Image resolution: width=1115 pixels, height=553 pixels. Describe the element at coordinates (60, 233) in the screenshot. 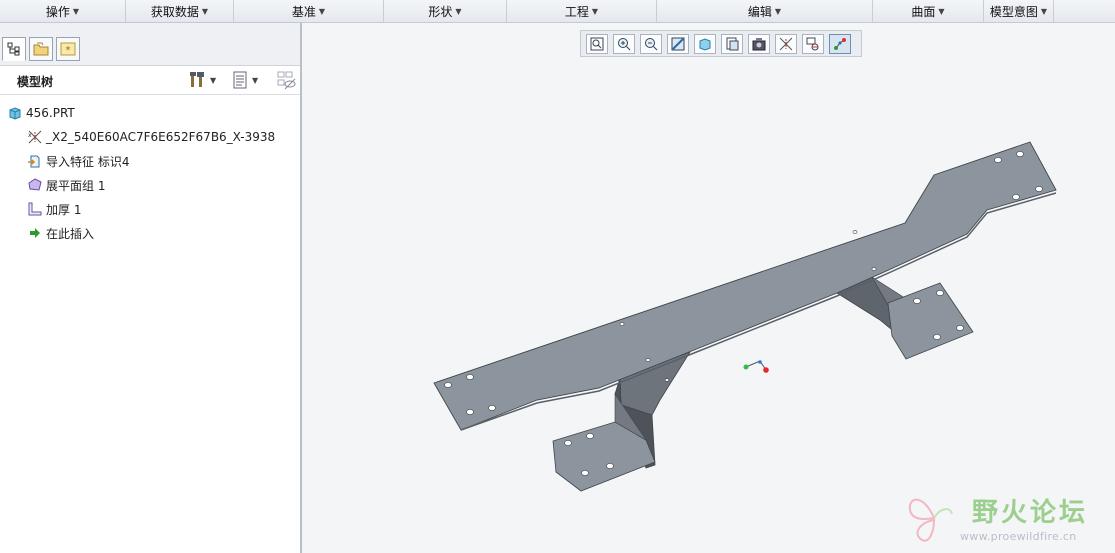

I see `tree-item-insert-here: 在此插入` at that location.